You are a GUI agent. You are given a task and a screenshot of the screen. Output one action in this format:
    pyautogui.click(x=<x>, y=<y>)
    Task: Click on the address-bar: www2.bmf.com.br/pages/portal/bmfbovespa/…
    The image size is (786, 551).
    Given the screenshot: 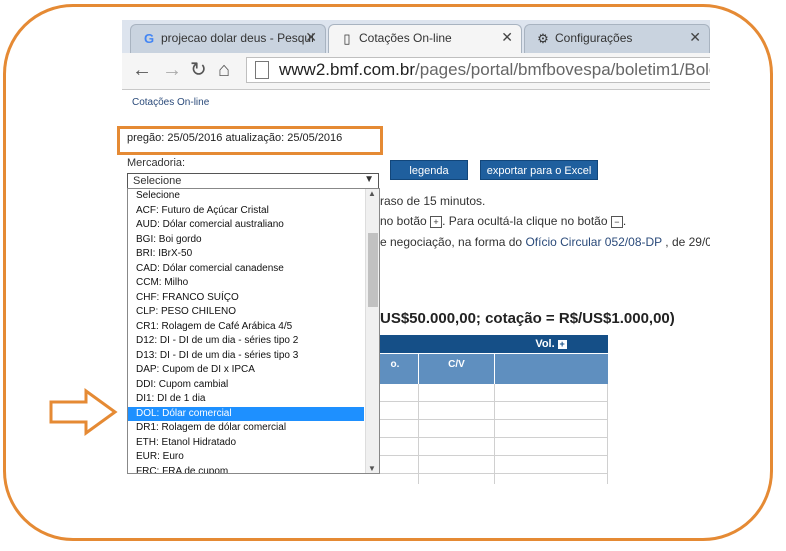 What is the action you would take?
    pyautogui.click(x=478, y=70)
    